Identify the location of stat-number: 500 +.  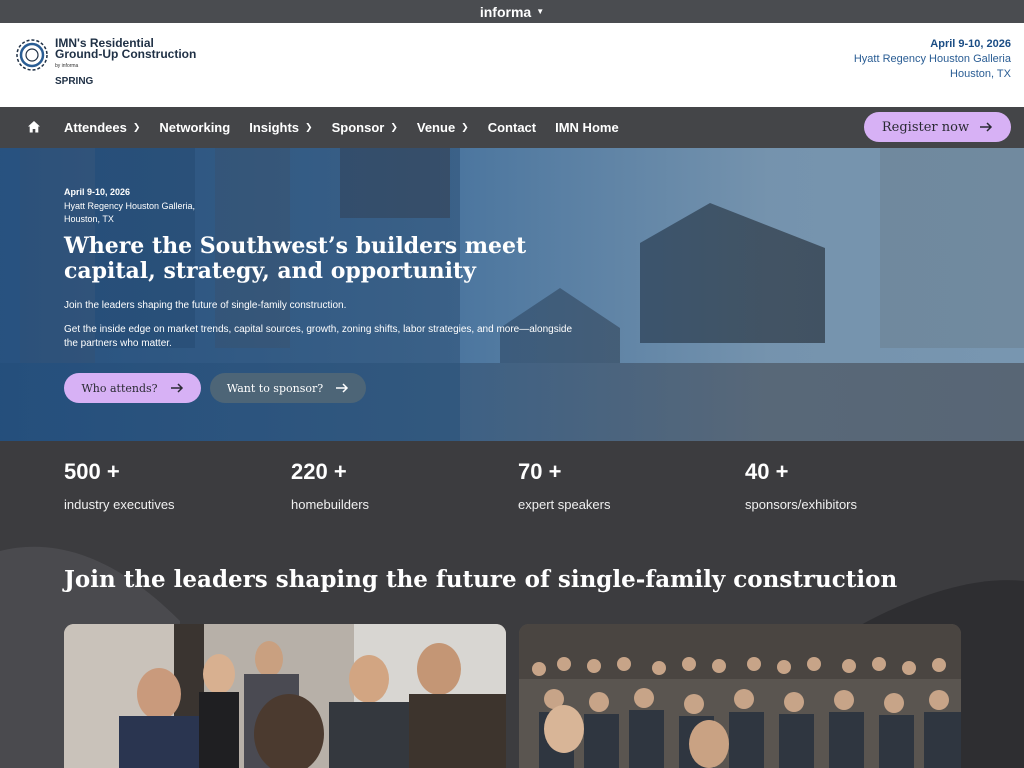
(92, 471).